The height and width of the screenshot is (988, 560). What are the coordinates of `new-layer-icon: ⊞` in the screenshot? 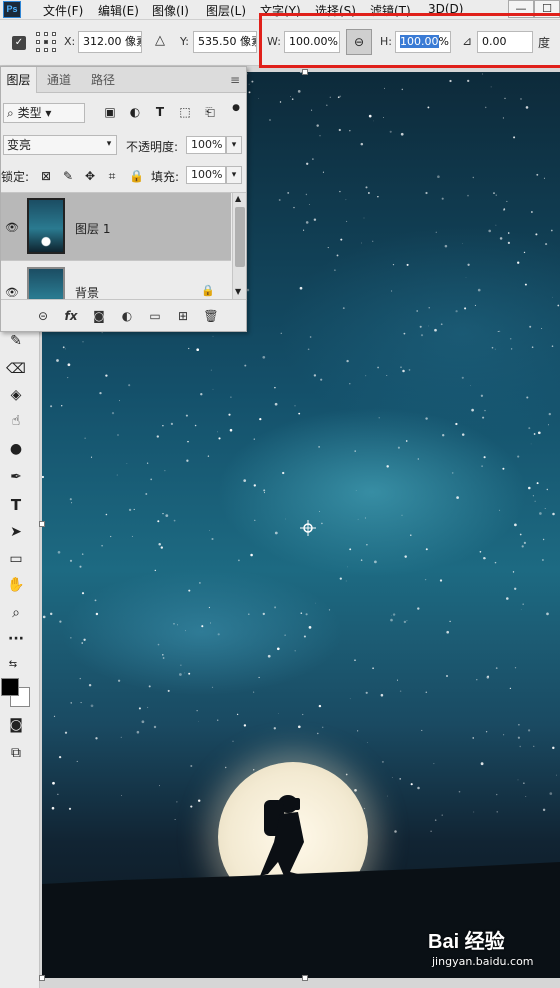 It's located at (183, 316).